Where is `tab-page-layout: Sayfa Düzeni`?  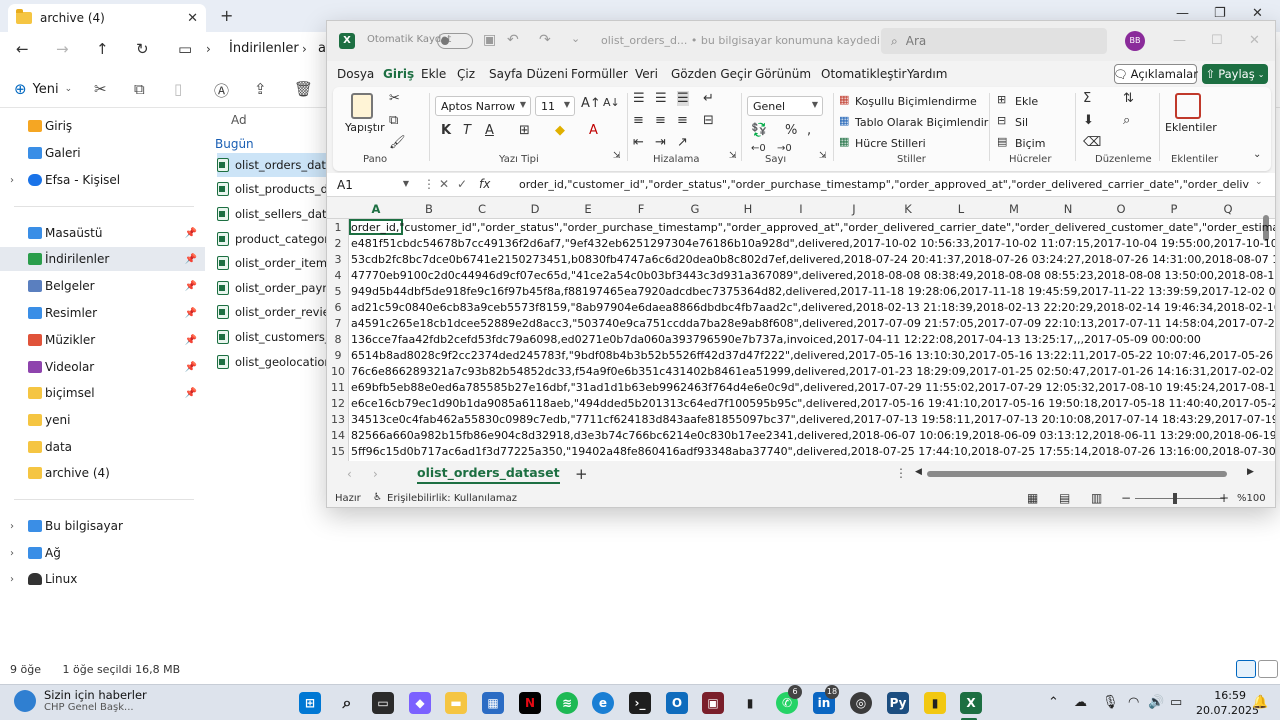 tab-page-layout: Sayfa Düzeni is located at coordinates (528, 74).